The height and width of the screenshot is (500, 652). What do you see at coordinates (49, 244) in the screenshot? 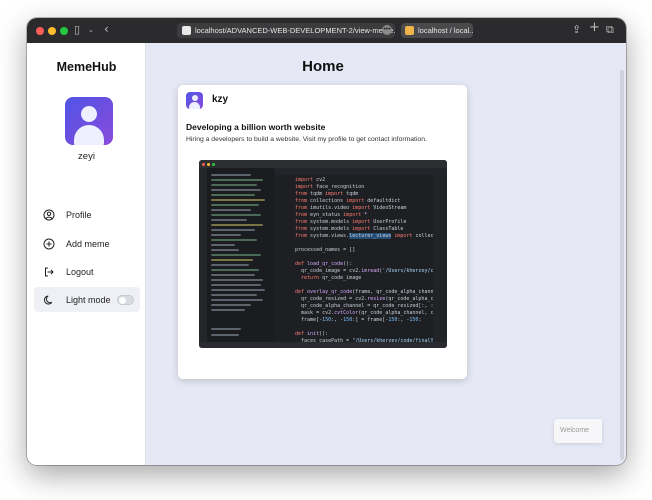
I see `plus-circle-icon` at bounding box center [49, 244].